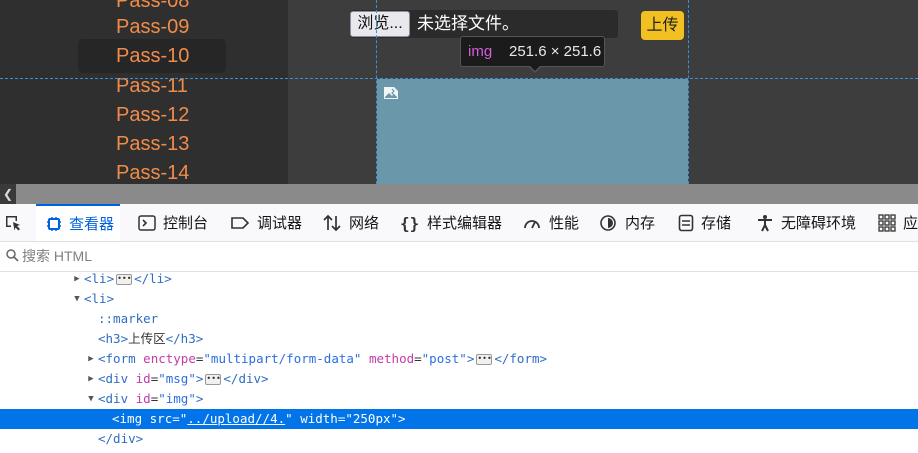  I want to click on tooltip-dimensions: 251.6 × 251.6, so click(555, 51).